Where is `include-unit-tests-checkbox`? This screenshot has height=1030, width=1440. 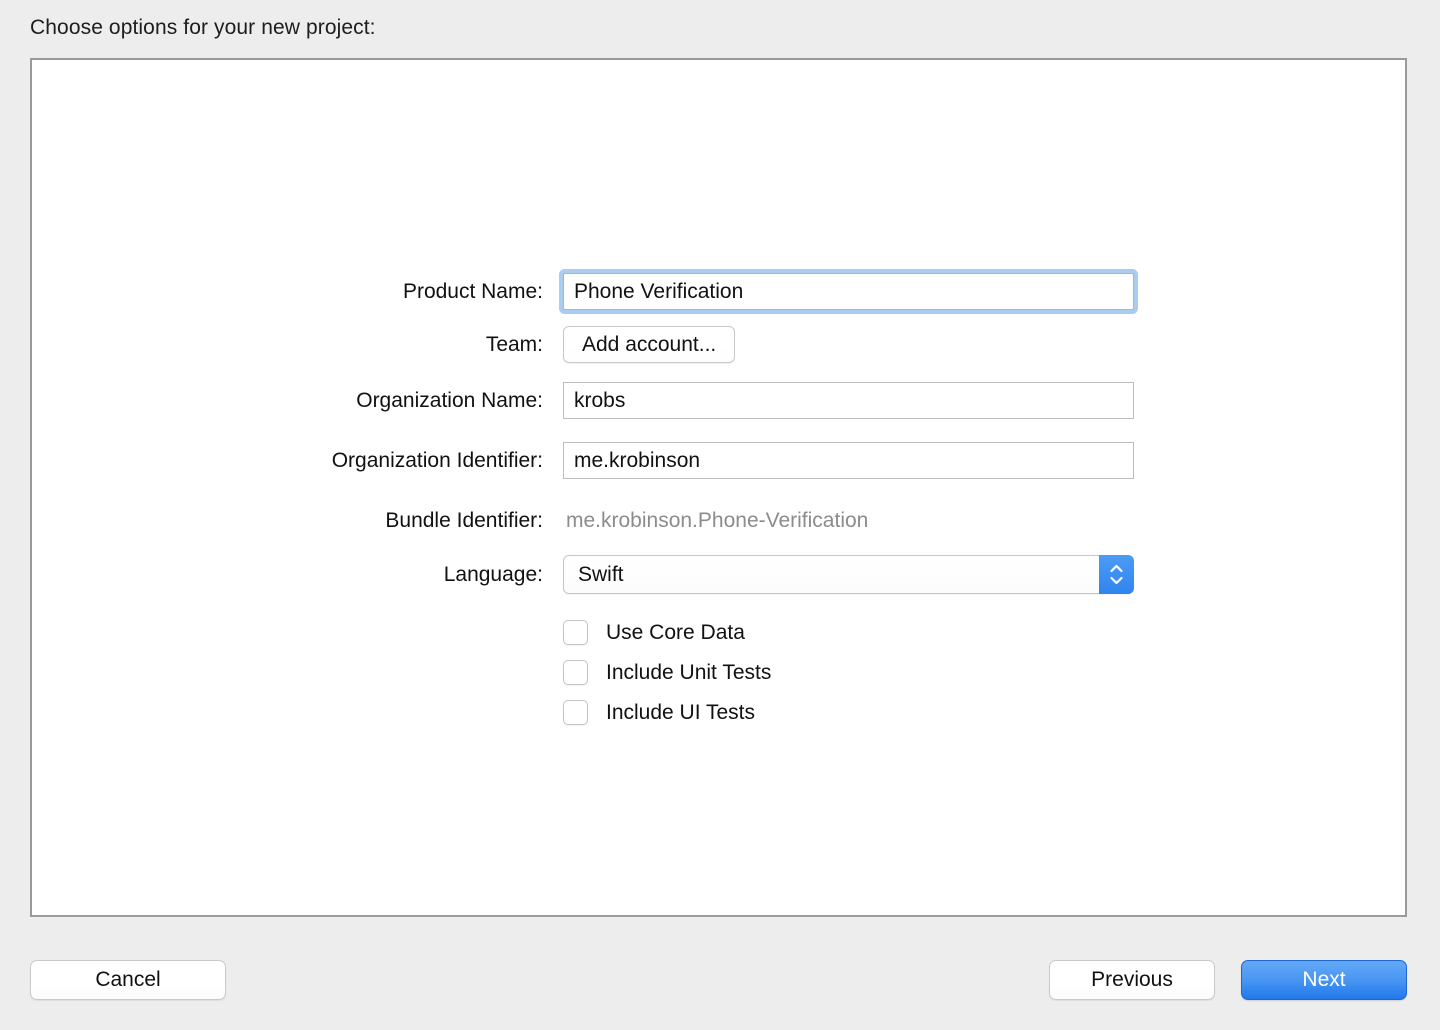 include-unit-tests-checkbox is located at coordinates (575, 672).